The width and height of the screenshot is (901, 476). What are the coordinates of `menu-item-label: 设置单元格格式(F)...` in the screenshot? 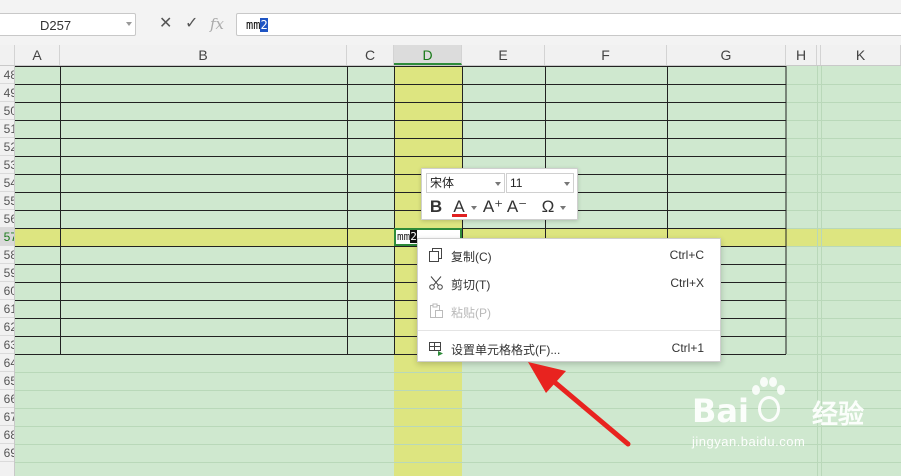 It's located at (506, 350).